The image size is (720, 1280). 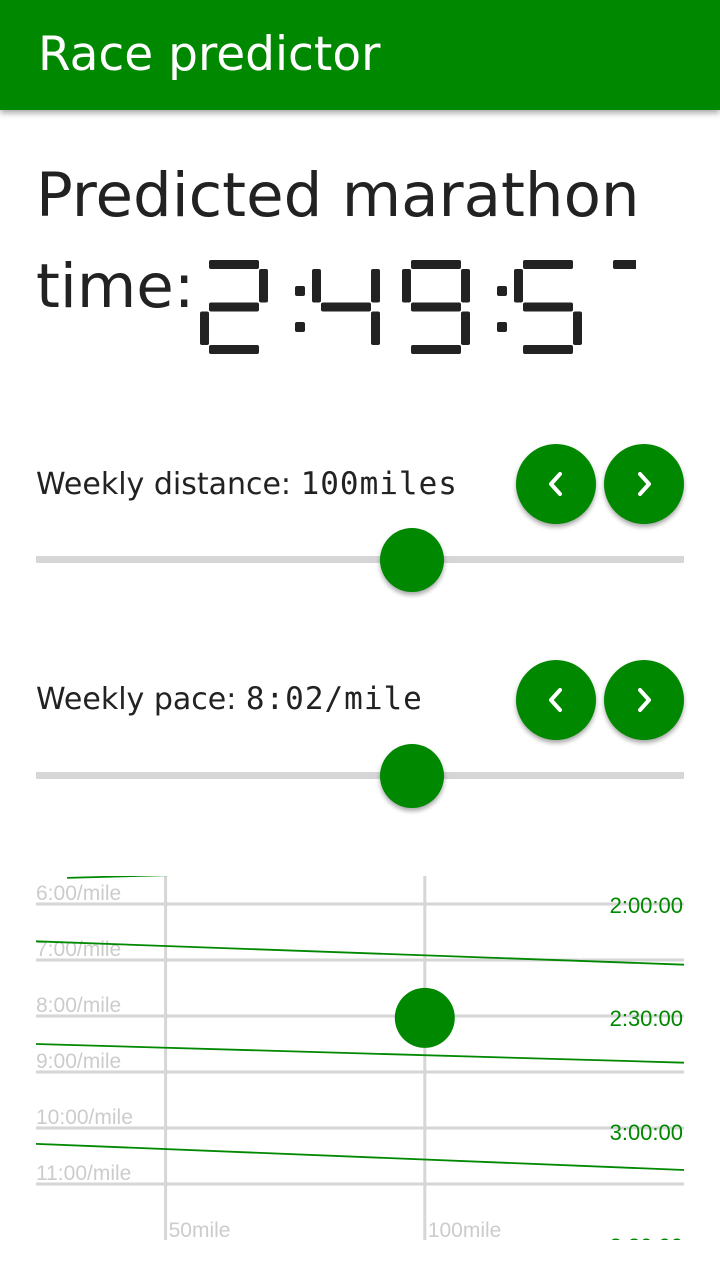 I want to click on predicted-time-display, so click(x=434, y=310).